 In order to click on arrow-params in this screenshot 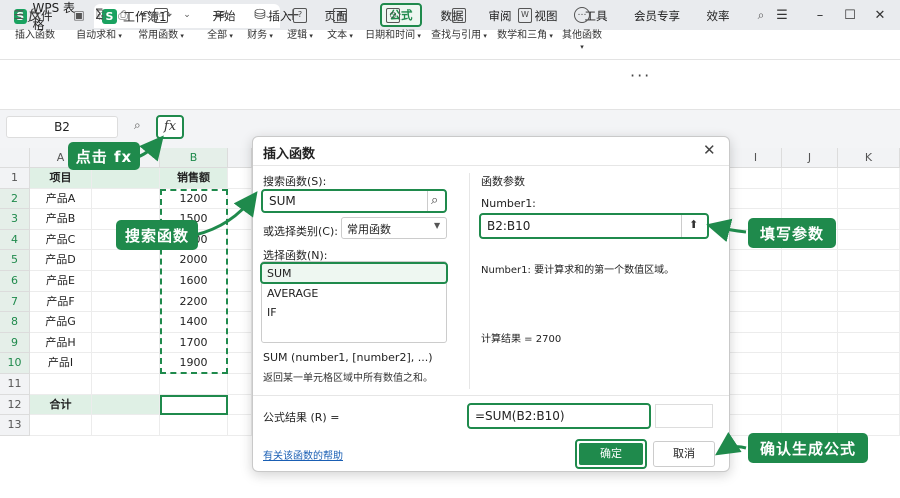, I will do `click(726, 230)`.